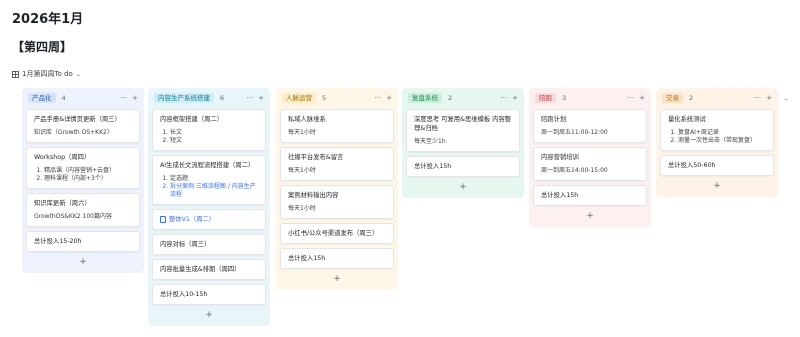 This screenshot has height=337, width=800. I want to click on card: 内容对标（周三）, so click(209, 244).